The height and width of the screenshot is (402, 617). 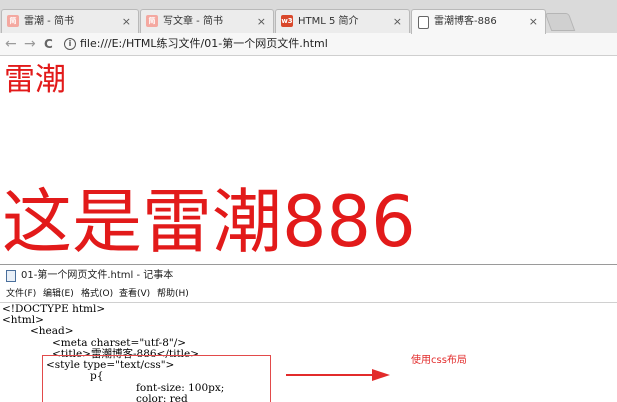 I want to click on tab-title: HTML 5 简介, so click(x=328, y=21).